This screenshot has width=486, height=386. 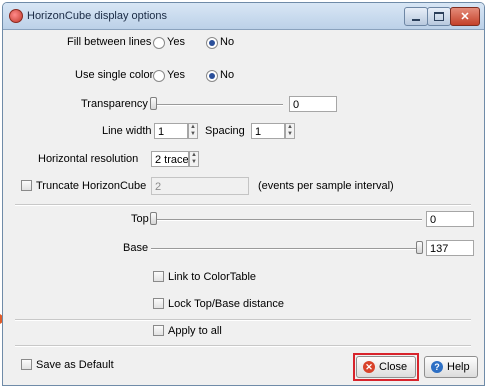 What do you see at coordinates (194, 159) in the screenshot?
I see `horizontal-resolution-spinner: ▲ ▼` at bounding box center [194, 159].